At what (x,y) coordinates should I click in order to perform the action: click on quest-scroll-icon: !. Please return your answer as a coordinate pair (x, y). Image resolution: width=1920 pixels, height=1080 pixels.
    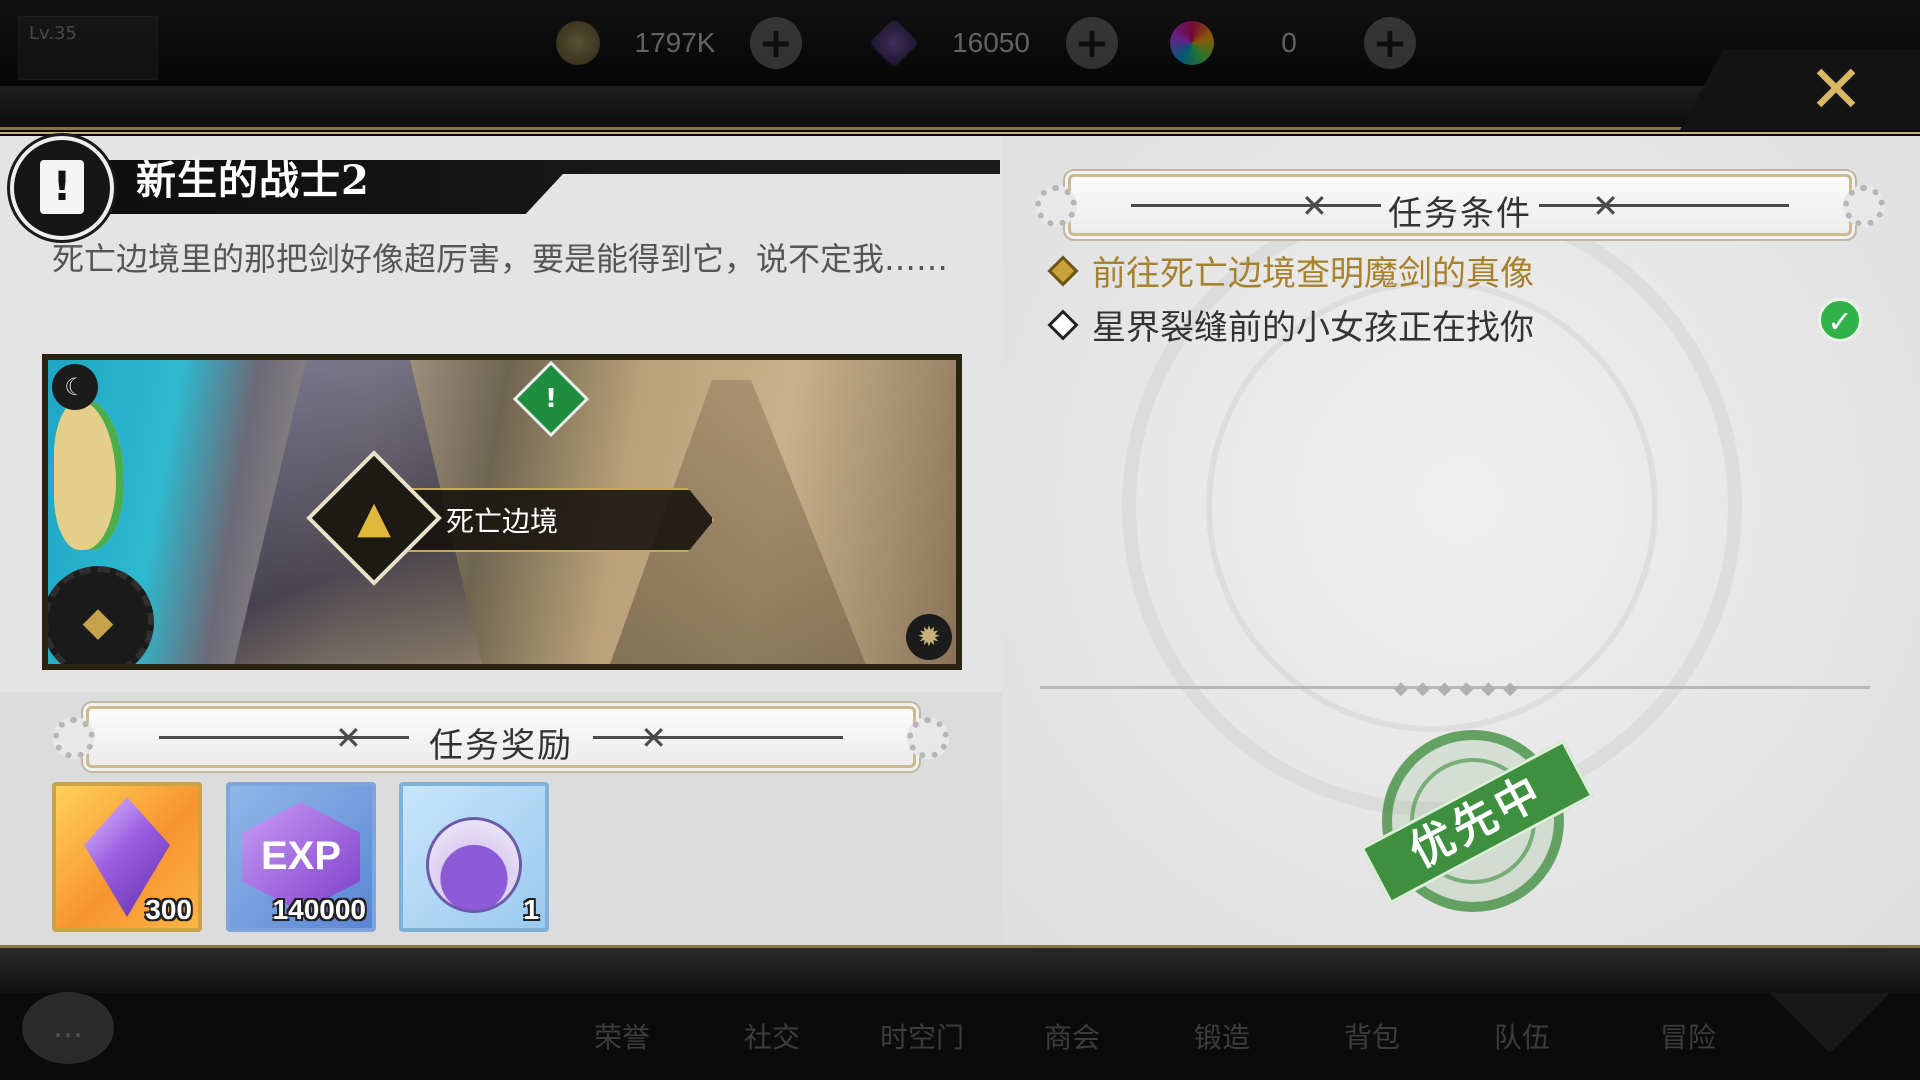
    Looking at the image, I should click on (62, 188).